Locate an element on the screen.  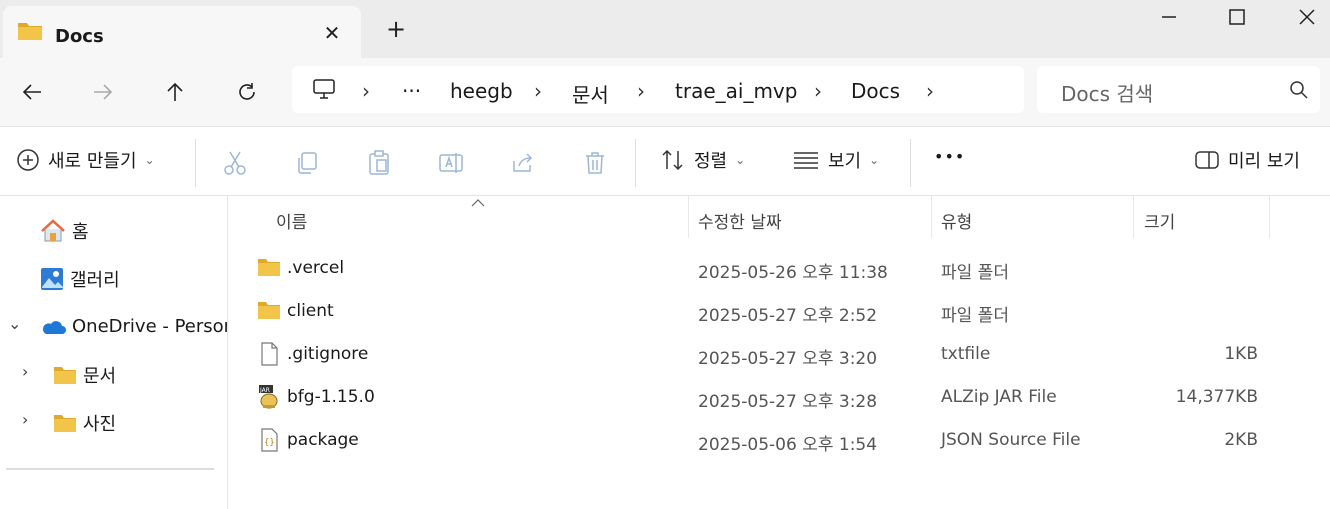
table-row: .vercel 2025-05-26 오후 11:38 파일 폴더 is located at coordinates (779, 268).